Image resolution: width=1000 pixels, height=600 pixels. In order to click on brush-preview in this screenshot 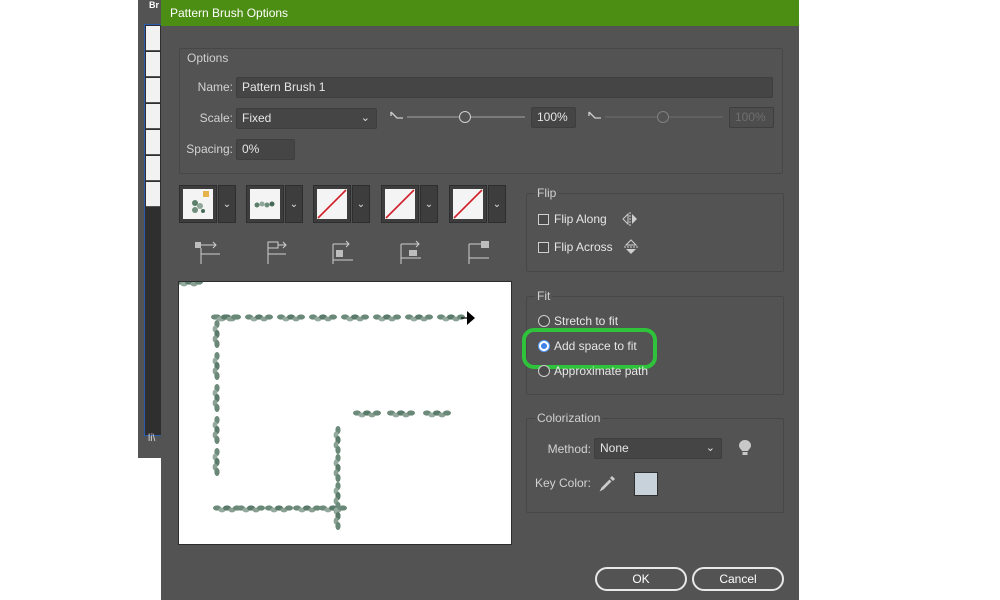, I will do `click(343, 412)`.